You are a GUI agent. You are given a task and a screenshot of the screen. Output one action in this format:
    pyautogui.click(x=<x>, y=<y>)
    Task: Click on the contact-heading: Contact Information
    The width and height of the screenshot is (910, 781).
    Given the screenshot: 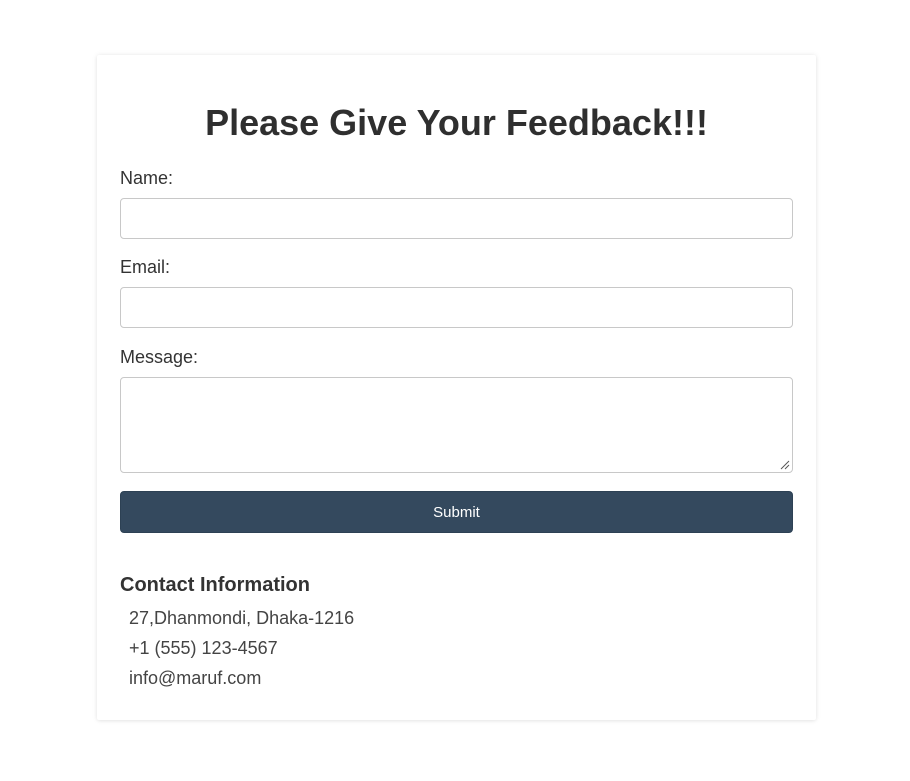 What is the action you would take?
    pyautogui.click(x=215, y=585)
    